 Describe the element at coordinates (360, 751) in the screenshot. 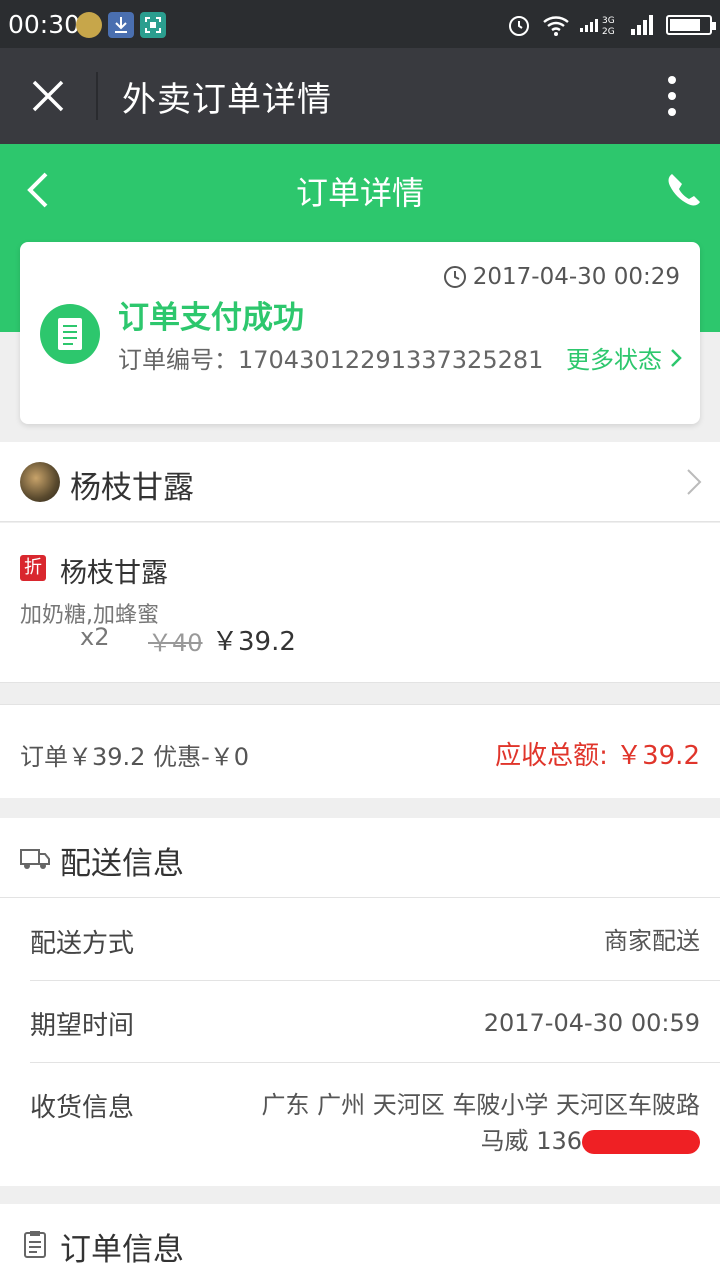

I see `order-summary: 订单￥39.2 优惠-￥0 应收总额: ￥39.2` at that location.